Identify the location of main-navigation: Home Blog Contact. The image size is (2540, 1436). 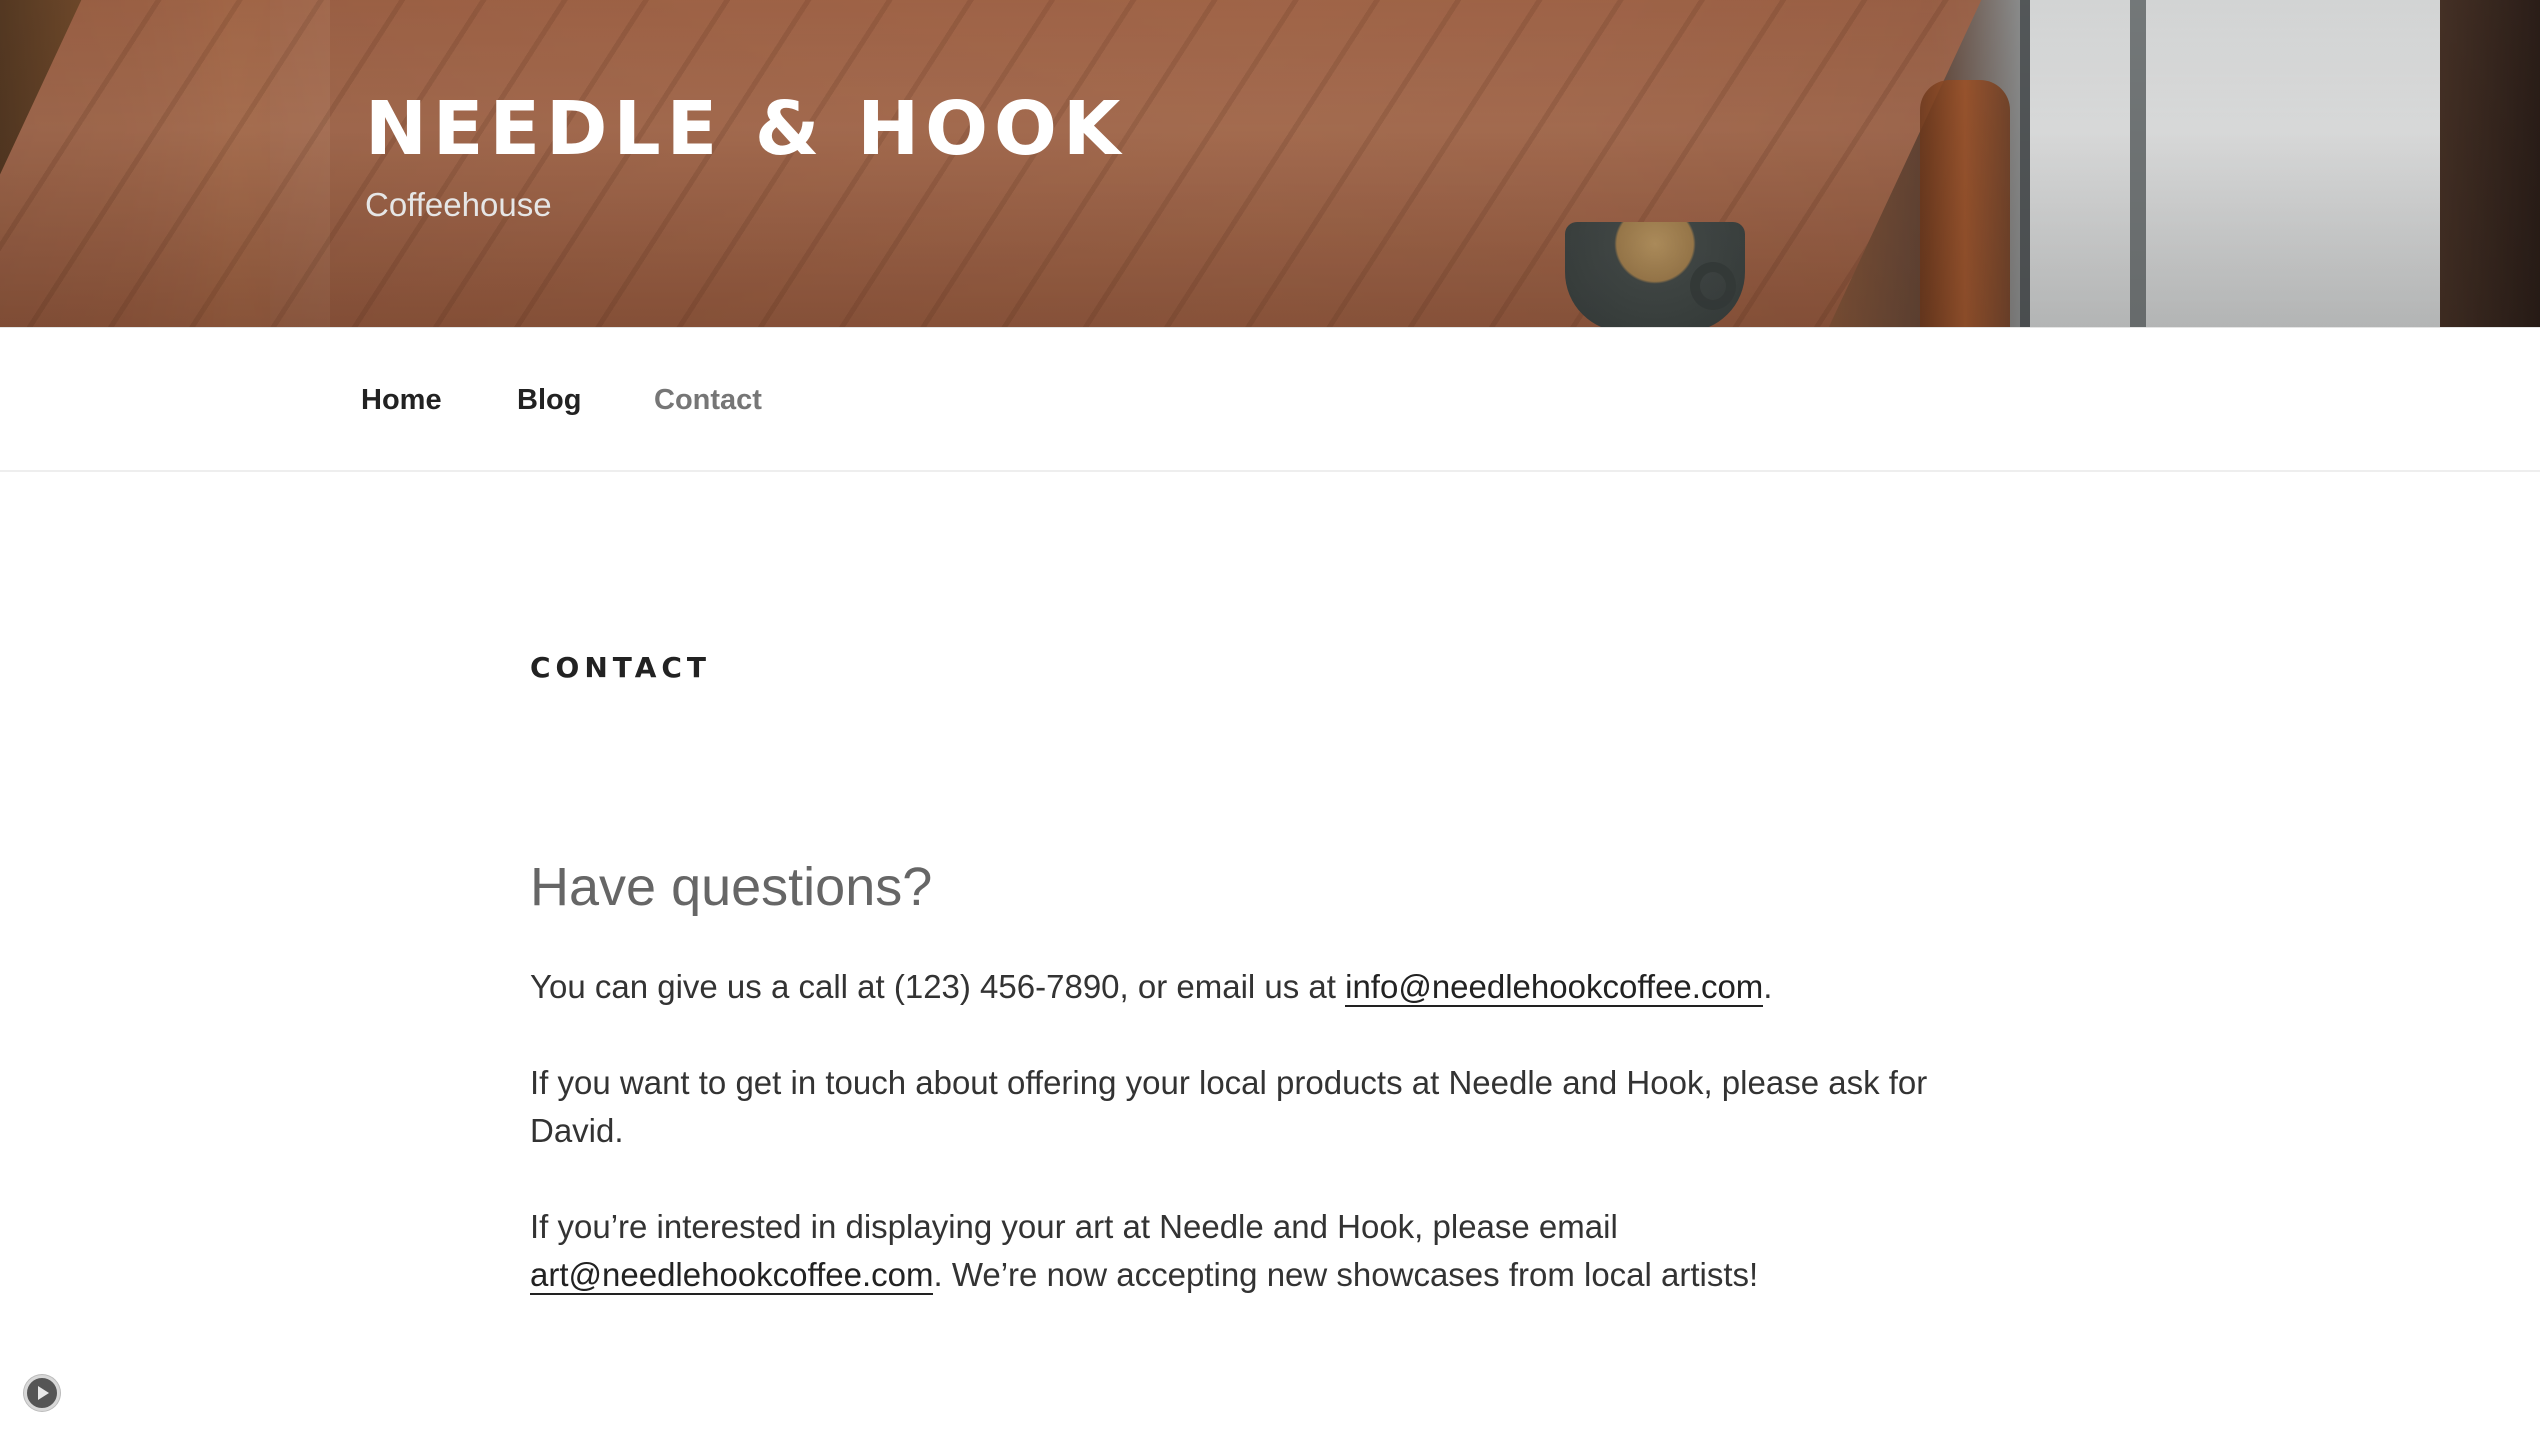
(1270, 399).